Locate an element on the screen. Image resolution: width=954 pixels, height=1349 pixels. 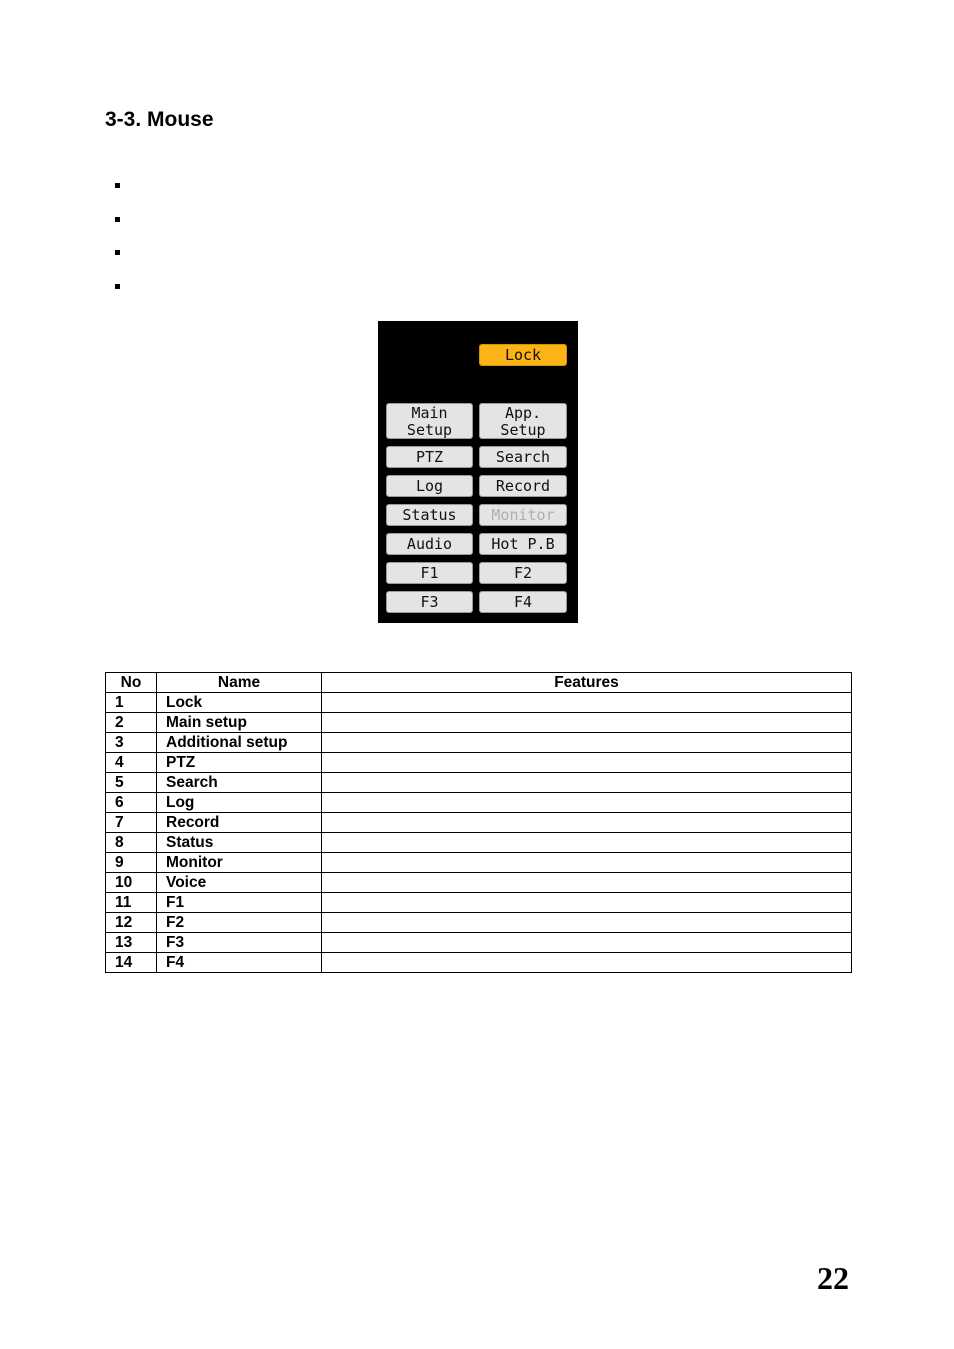
table-row: 7 Record is located at coordinates (478, 822).